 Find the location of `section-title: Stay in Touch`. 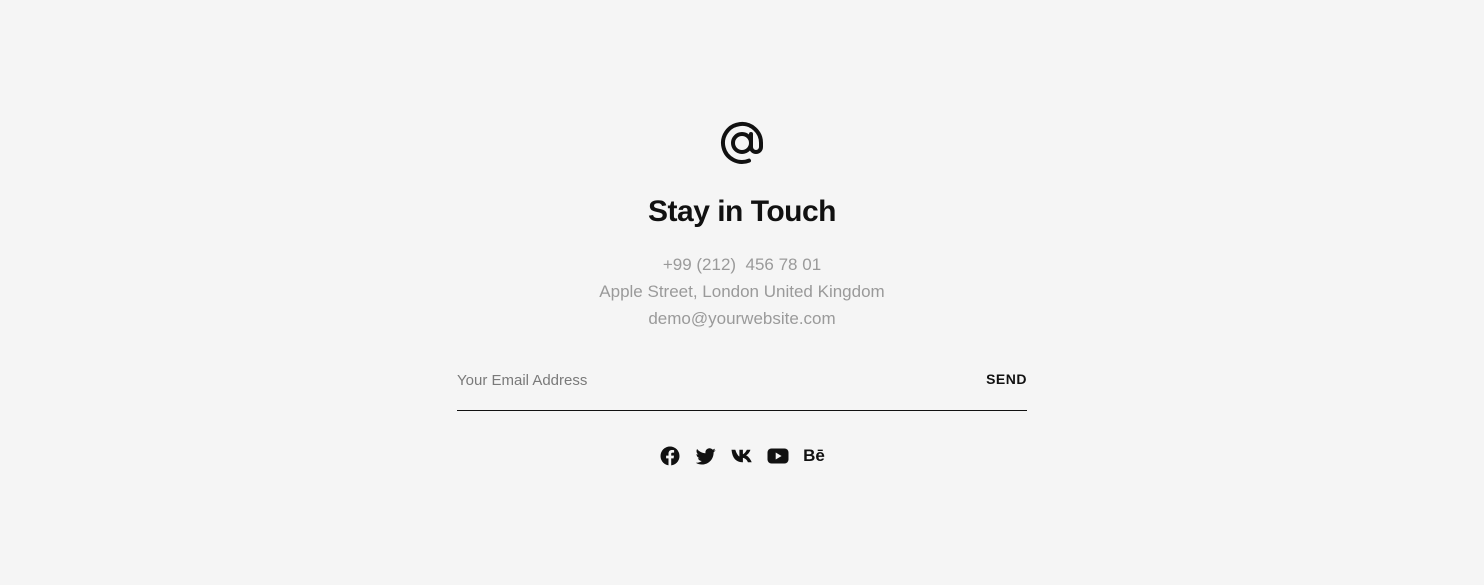

section-title: Stay in Touch is located at coordinates (742, 211).